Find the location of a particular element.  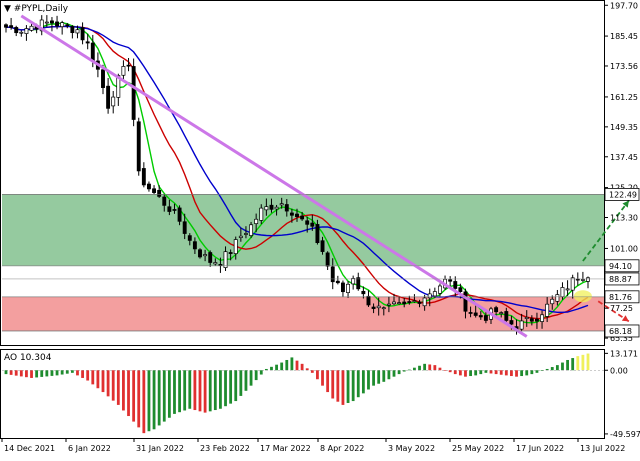

x-tick-label: 8 Apr 2022 is located at coordinates (342, 448).